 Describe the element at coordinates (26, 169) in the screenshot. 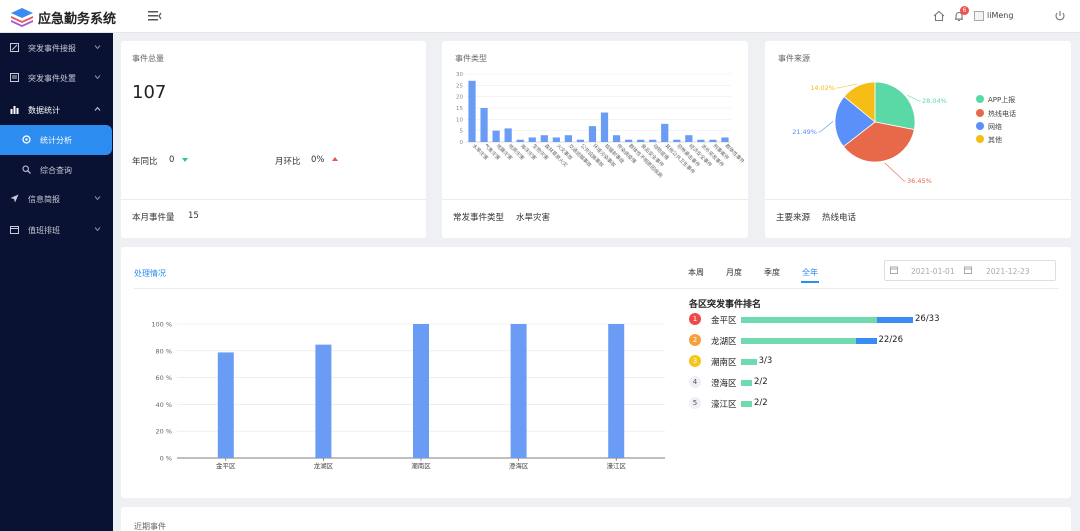

I see `search-icon` at that location.